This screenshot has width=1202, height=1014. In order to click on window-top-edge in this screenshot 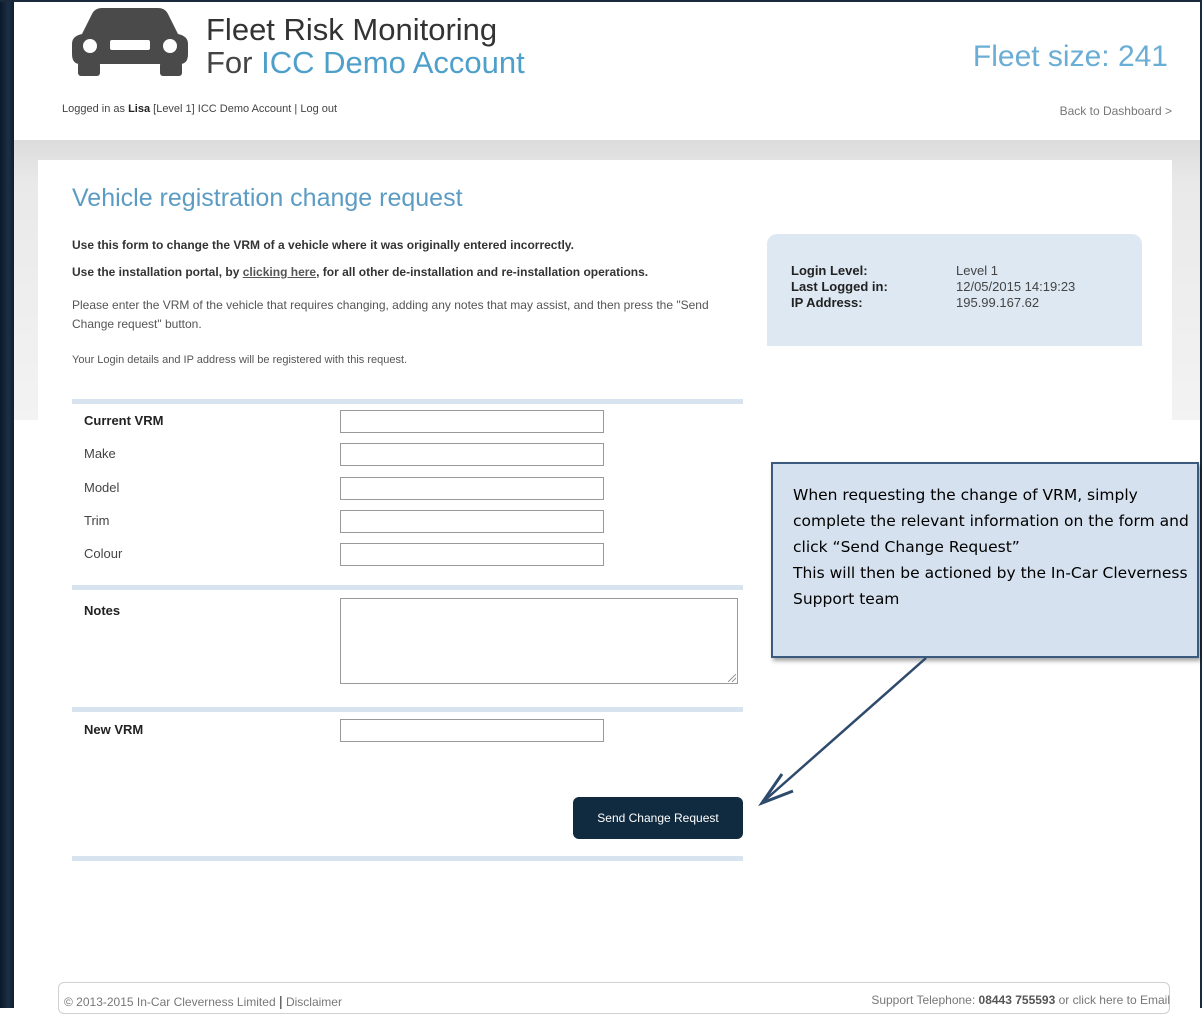, I will do `click(601, 1)`.